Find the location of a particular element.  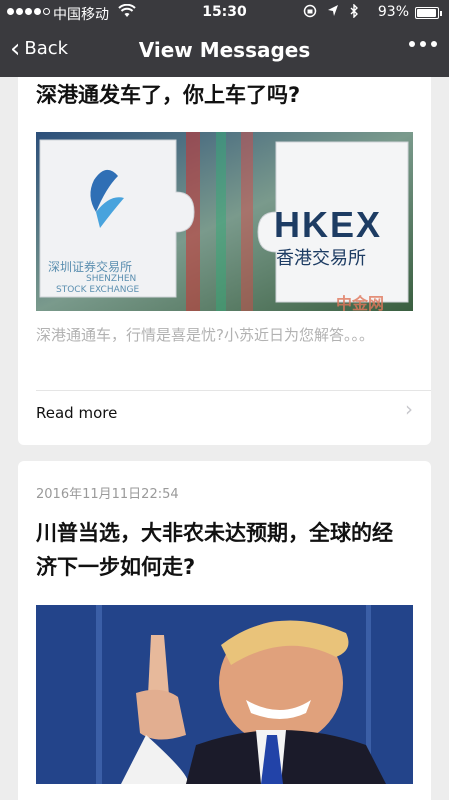

bluetooth-icon is located at coordinates (354, 12).